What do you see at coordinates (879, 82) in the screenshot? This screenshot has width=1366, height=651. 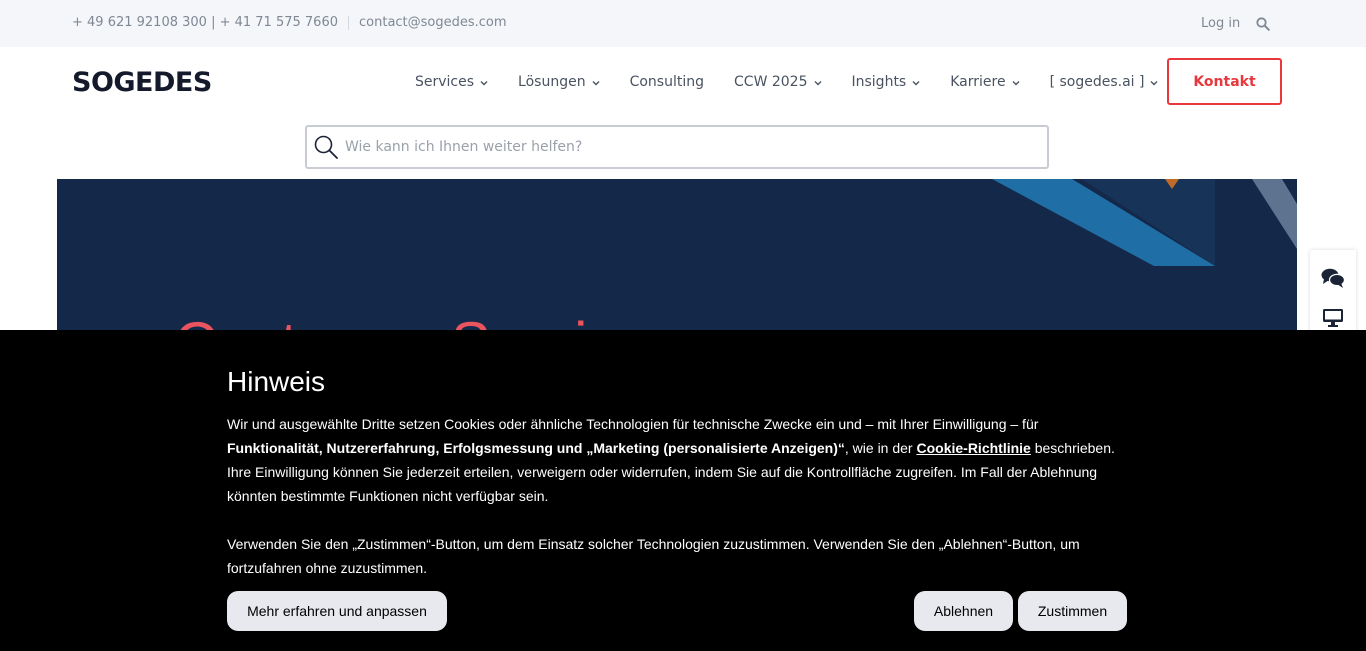 I see `nav-item-label: Insights` at bounding box center [879, 82].